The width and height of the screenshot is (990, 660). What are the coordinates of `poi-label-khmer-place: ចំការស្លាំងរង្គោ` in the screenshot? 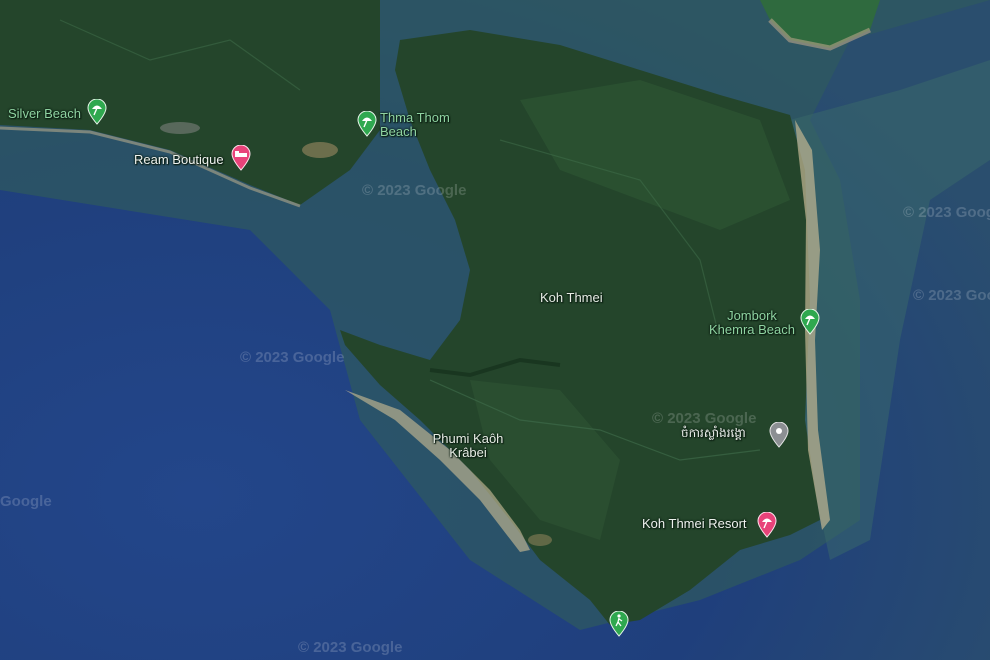 It's located at (713, 433).